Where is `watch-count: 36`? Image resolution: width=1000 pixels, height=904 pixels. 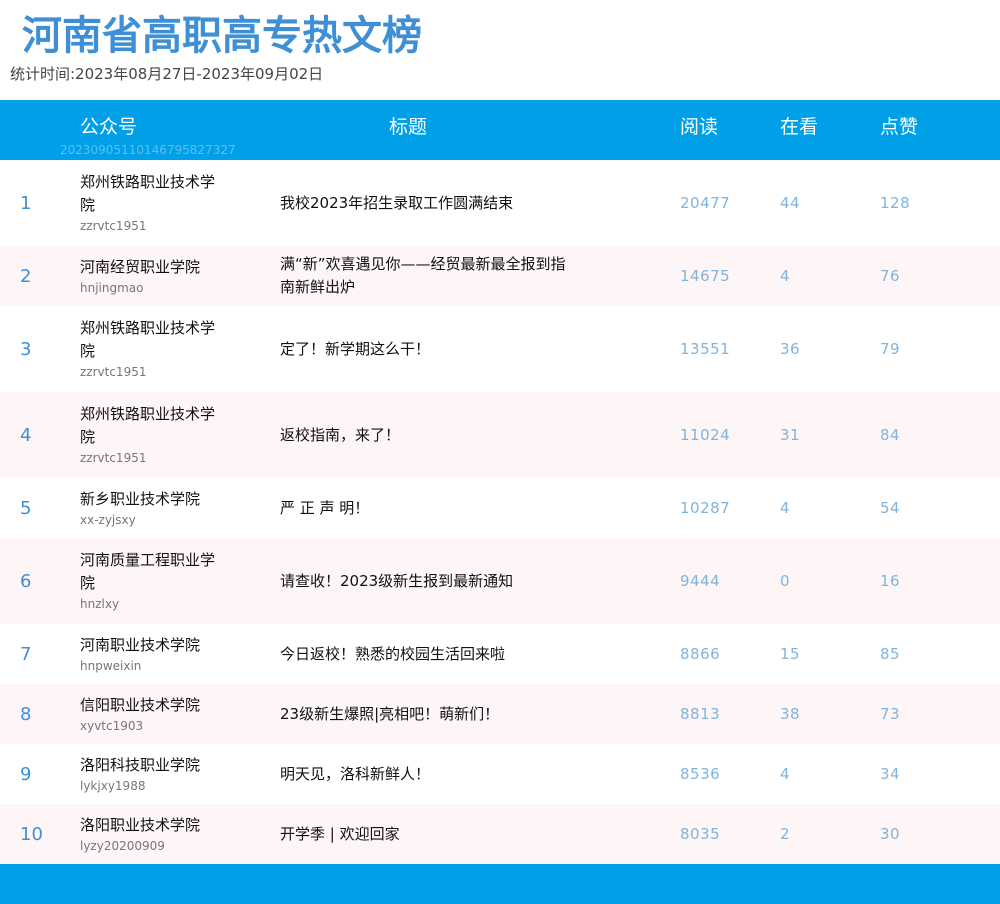
watch-count: 36 is located at coordinates (790, 349).